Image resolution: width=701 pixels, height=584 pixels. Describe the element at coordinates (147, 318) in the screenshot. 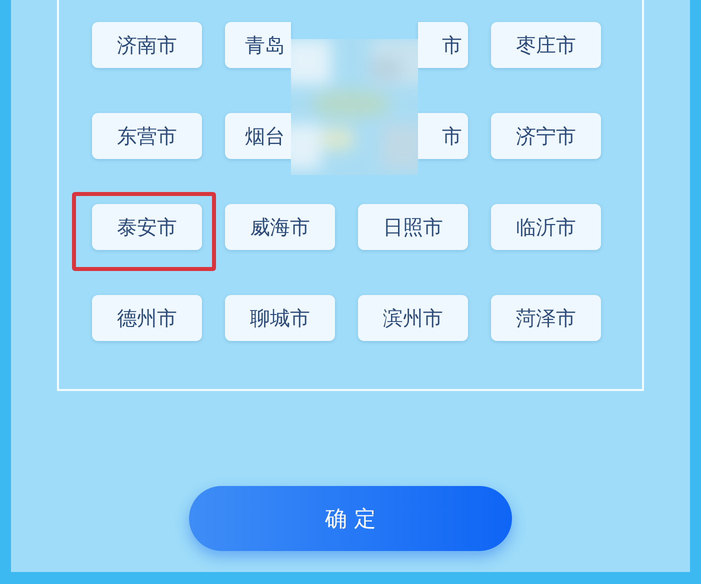

I see `city-button: 德州市` at that location.